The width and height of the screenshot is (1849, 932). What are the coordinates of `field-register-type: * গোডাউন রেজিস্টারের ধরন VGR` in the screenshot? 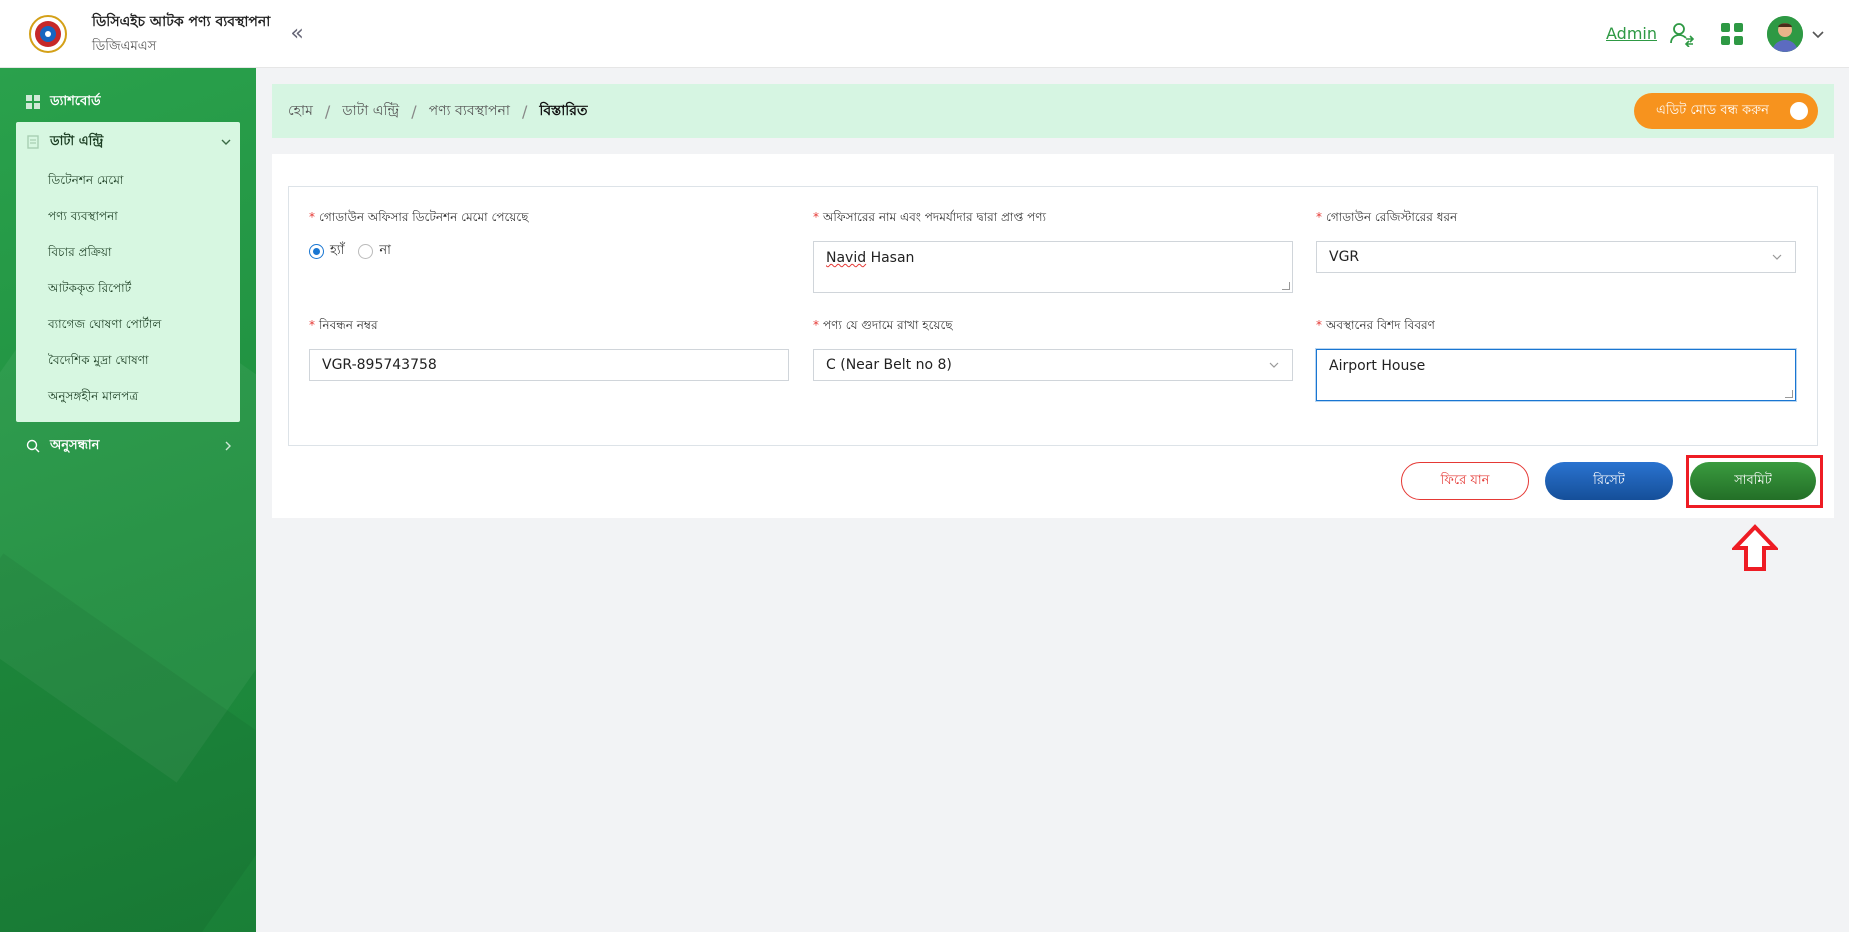 It's located at (1556, 241).